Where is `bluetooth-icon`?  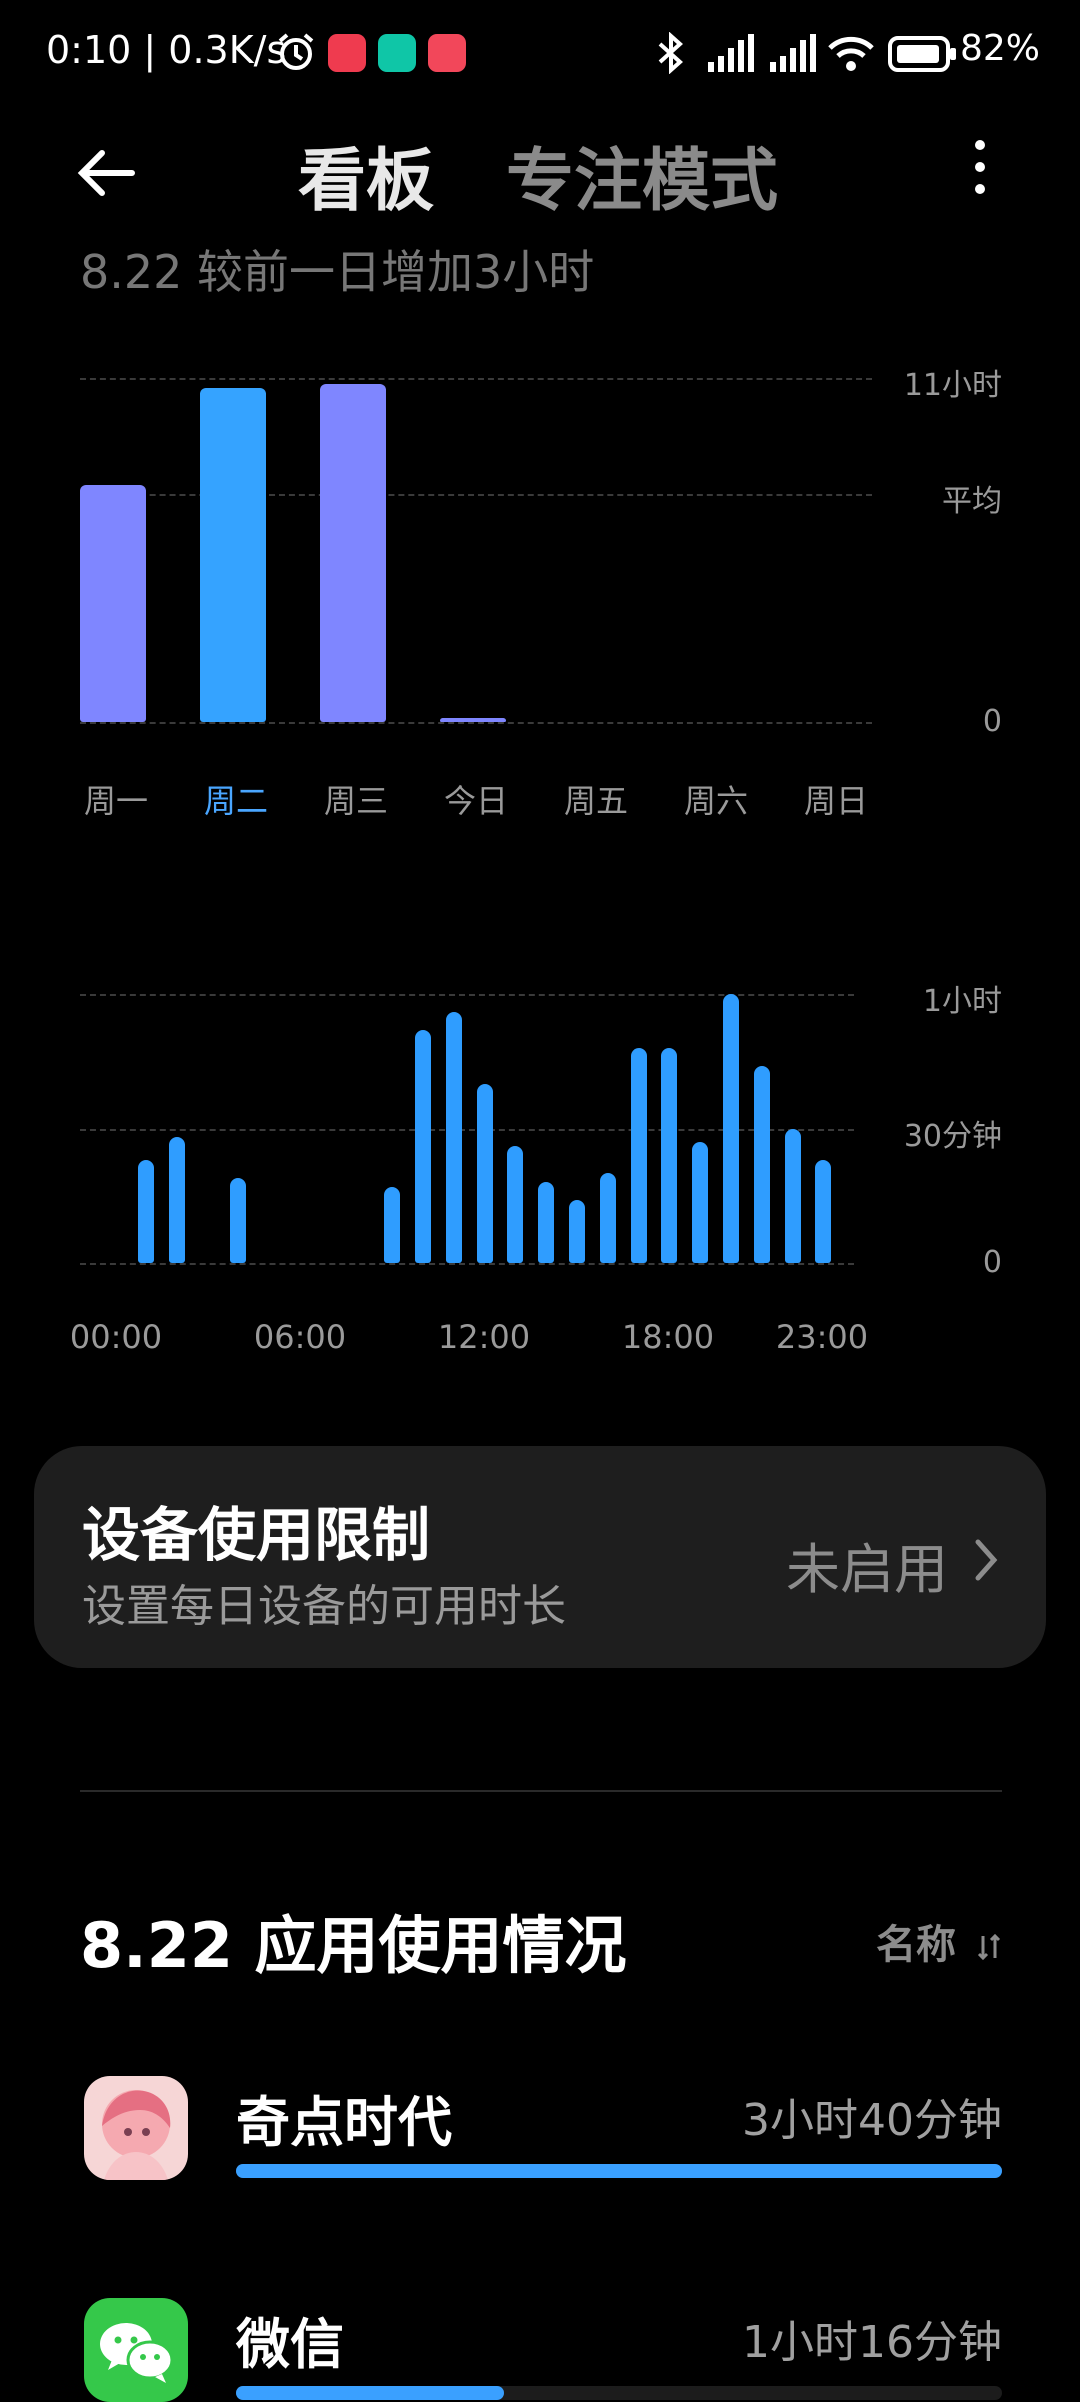 bluetooth-icon is located at coordinates (671, 53).